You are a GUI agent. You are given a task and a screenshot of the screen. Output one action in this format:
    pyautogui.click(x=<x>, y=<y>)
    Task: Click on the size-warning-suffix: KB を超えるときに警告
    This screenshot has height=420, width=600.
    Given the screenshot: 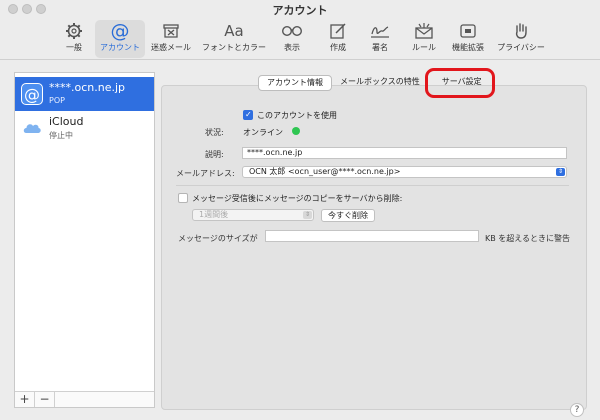 What is the action you would take?
    pyautogui.click(x=528, y=238)
    